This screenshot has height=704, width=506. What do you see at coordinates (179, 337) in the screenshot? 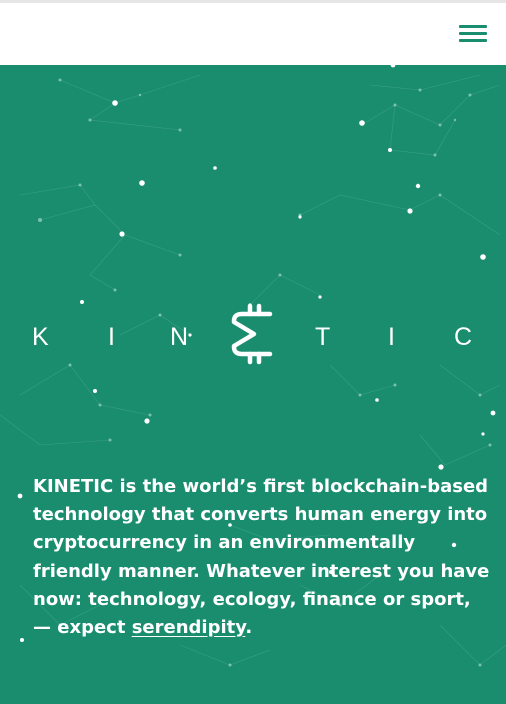
I see `logo-letter: N` at bounding box center [179, 337].